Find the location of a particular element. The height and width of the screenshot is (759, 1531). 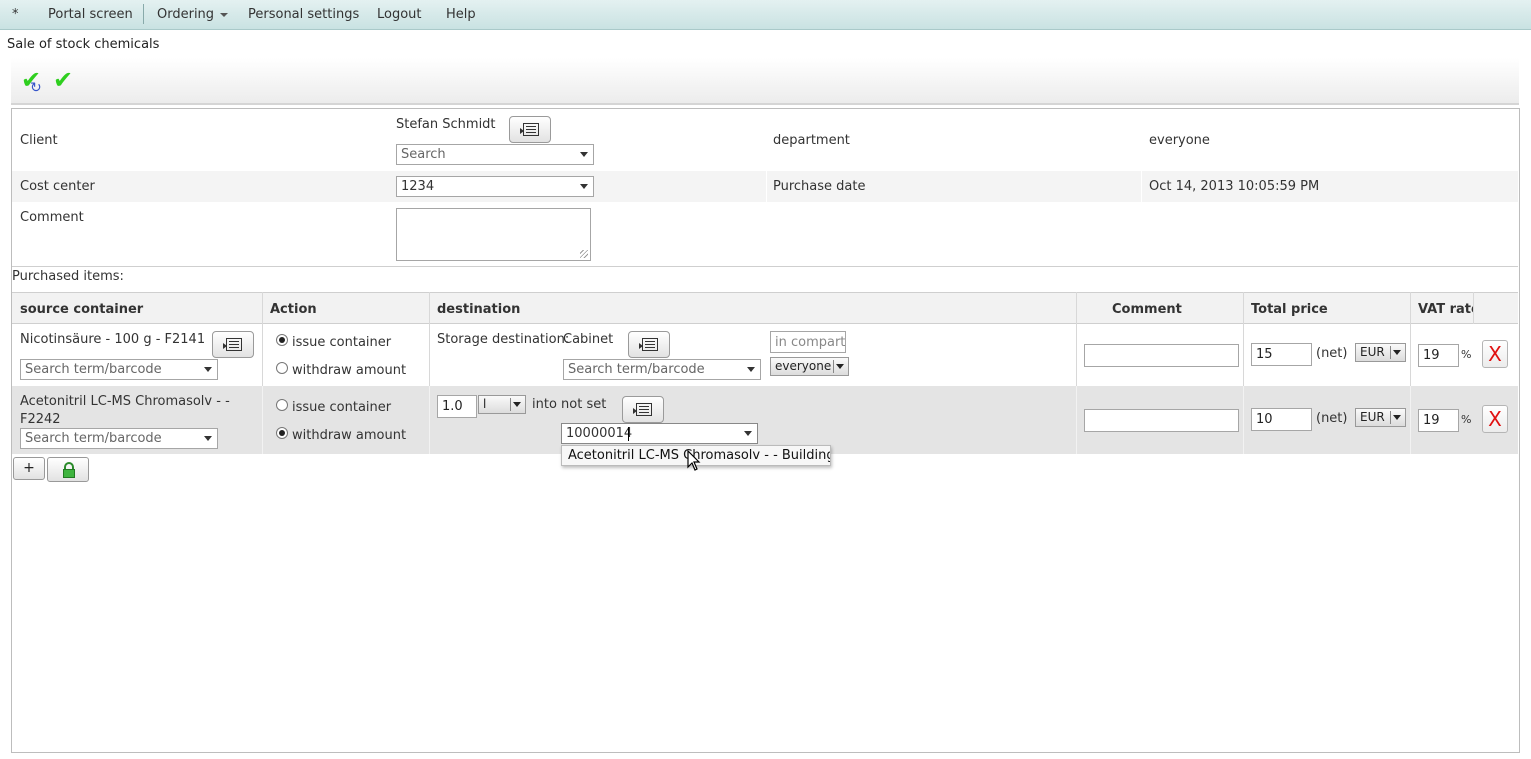

row2-amount-input: 1.0 is located at coordinates (457, 406).